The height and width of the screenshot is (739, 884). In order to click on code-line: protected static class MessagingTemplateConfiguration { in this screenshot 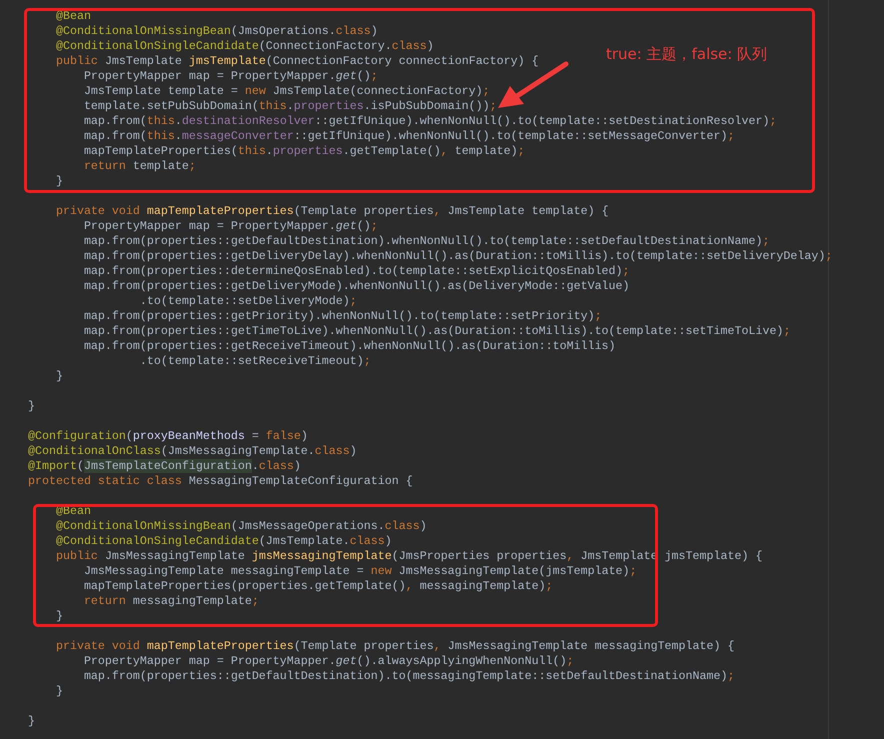, I will do `click(219, 481)`.